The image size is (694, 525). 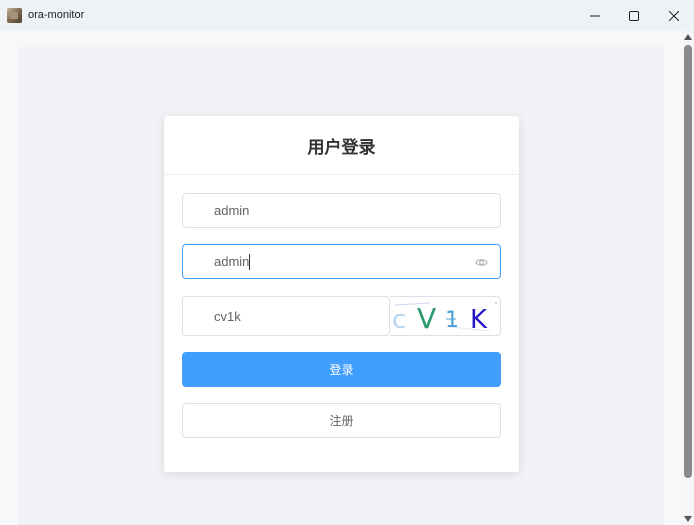 I want to click on vertical-scrollbar, so click(x=688, y=278).